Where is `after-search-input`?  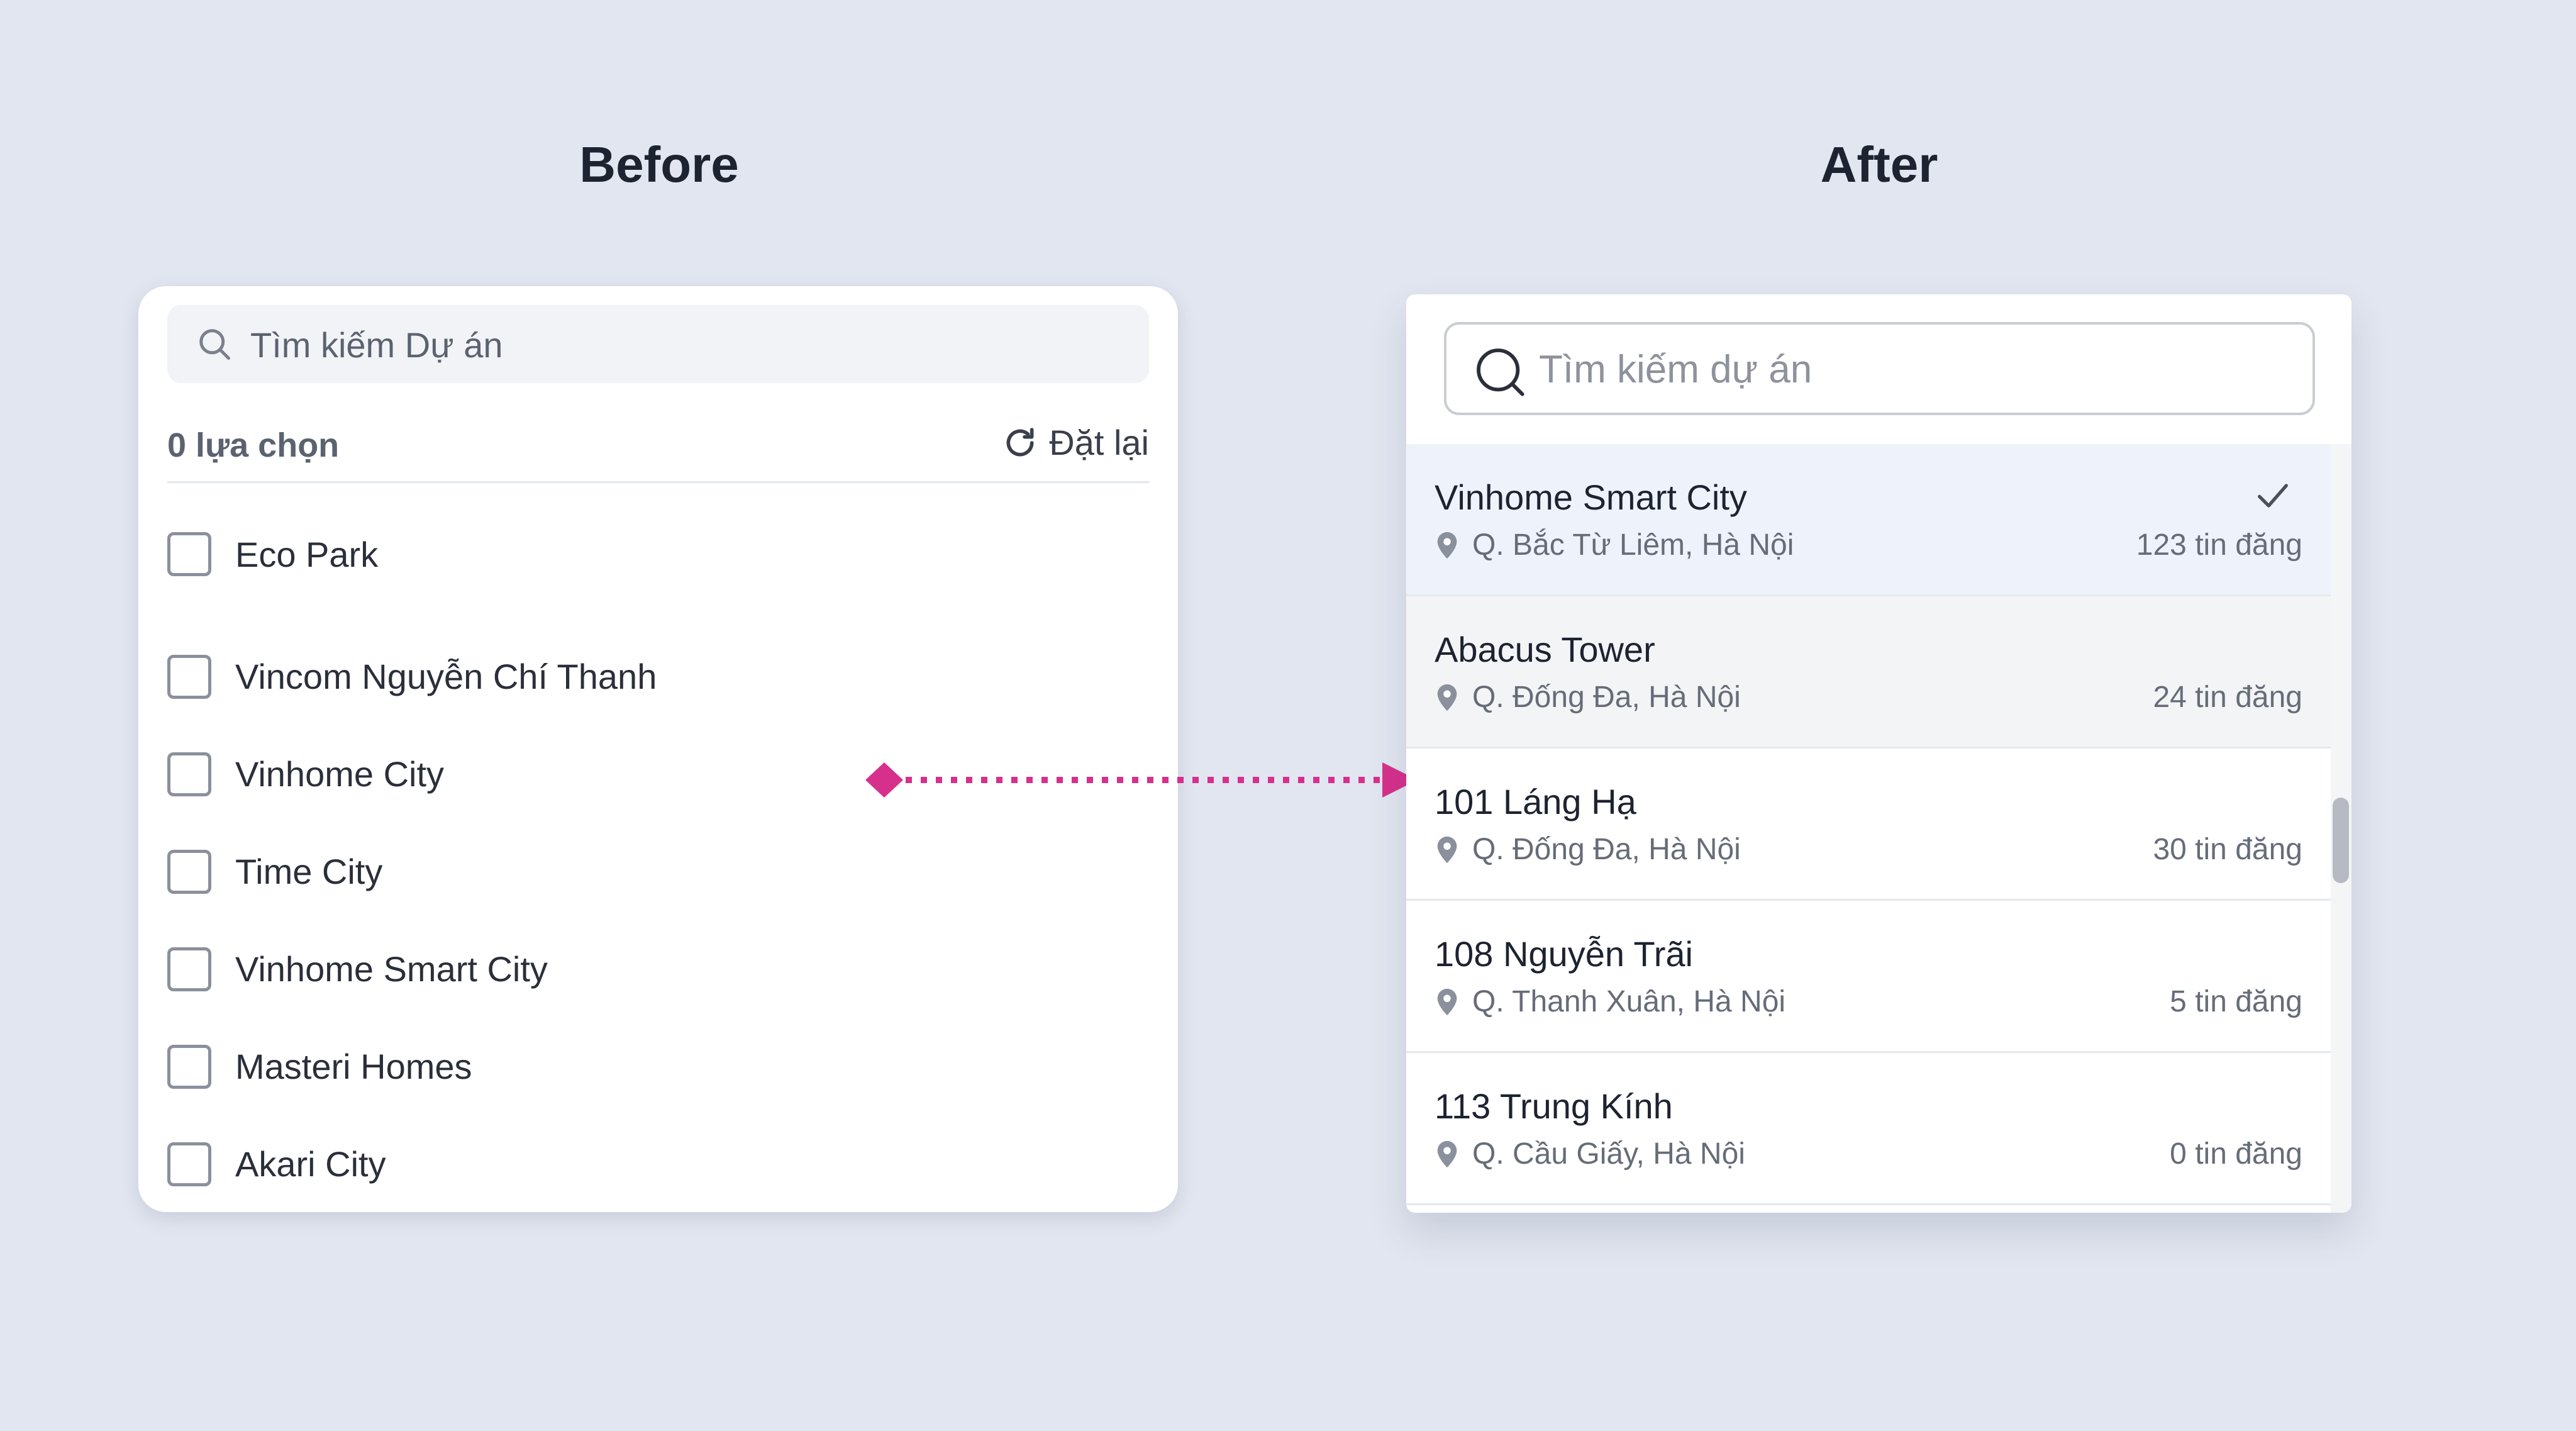
after-search-input is located at coordinates (1916, 369).